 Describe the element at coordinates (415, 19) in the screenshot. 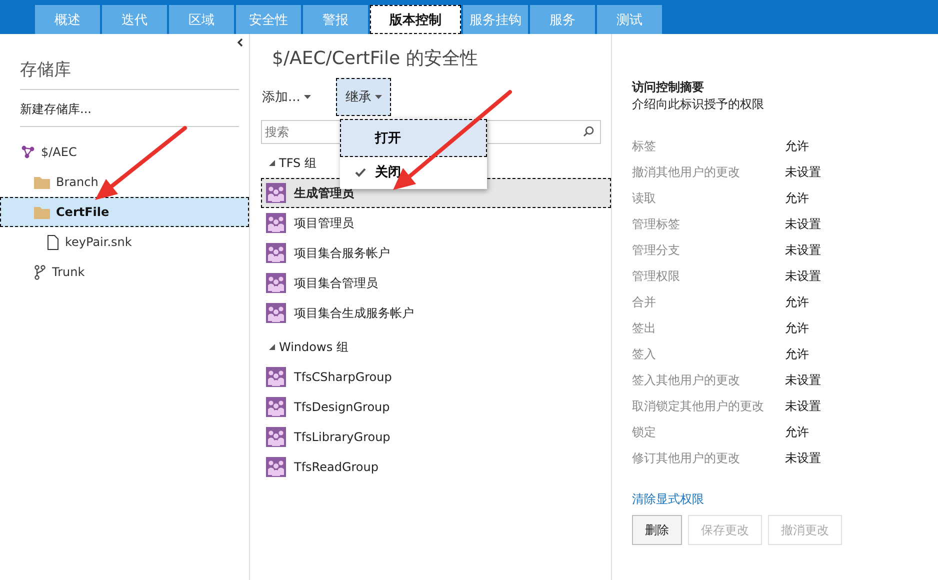

I see `tab: 版本控制` at that location.